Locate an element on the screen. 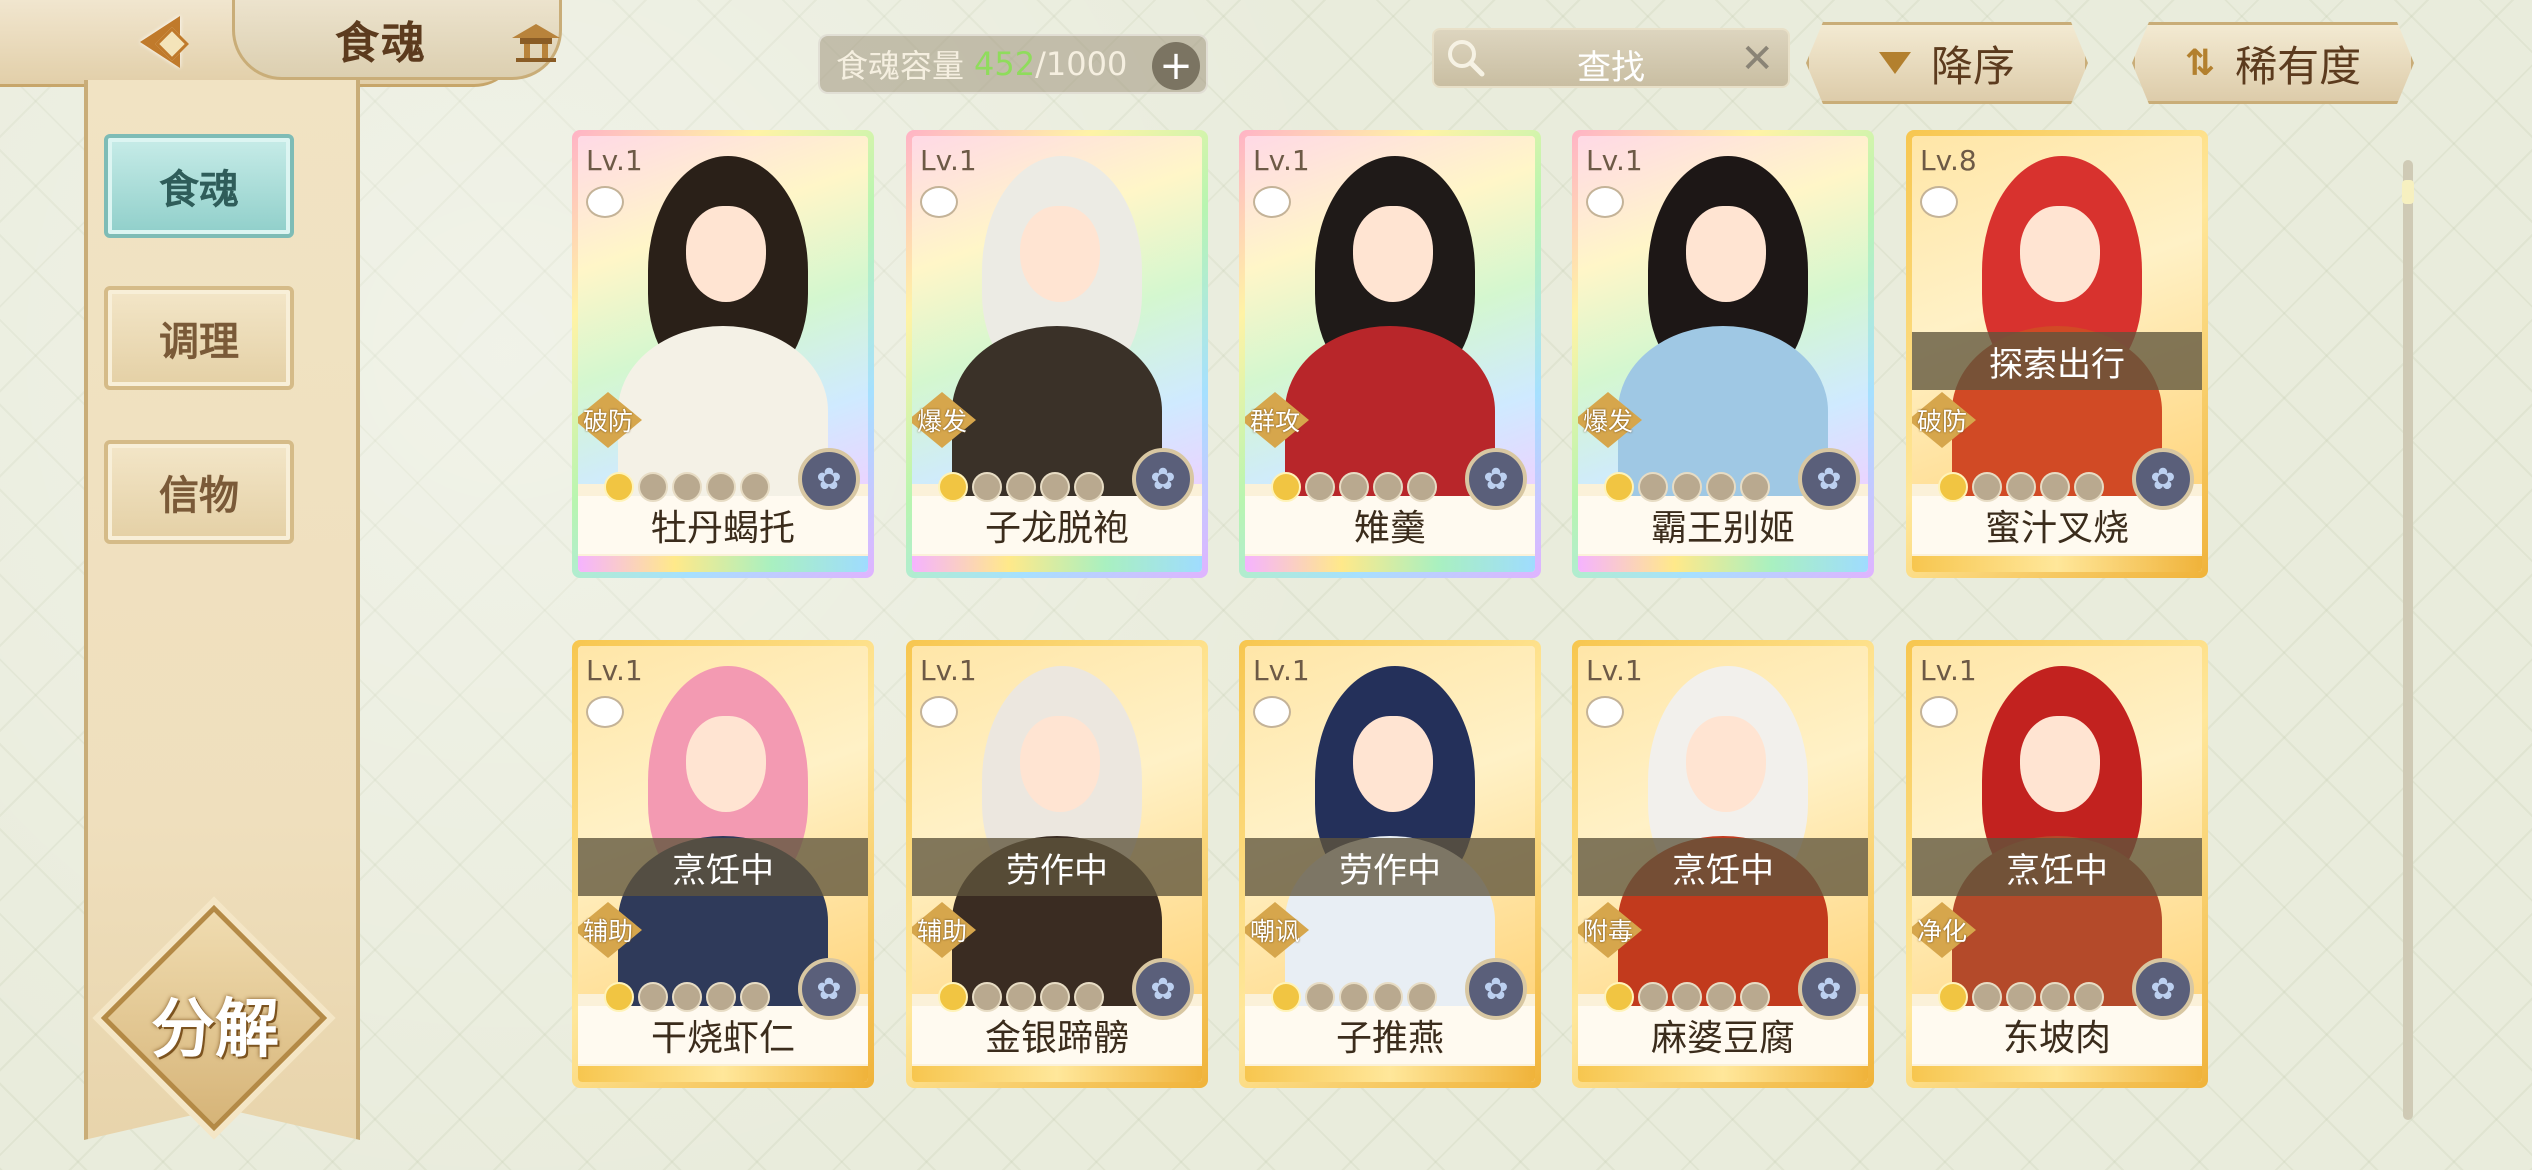  food-soul-card: Lv.1 群攻 ✿ 雉羹 is located at coordinates (1390, 354).